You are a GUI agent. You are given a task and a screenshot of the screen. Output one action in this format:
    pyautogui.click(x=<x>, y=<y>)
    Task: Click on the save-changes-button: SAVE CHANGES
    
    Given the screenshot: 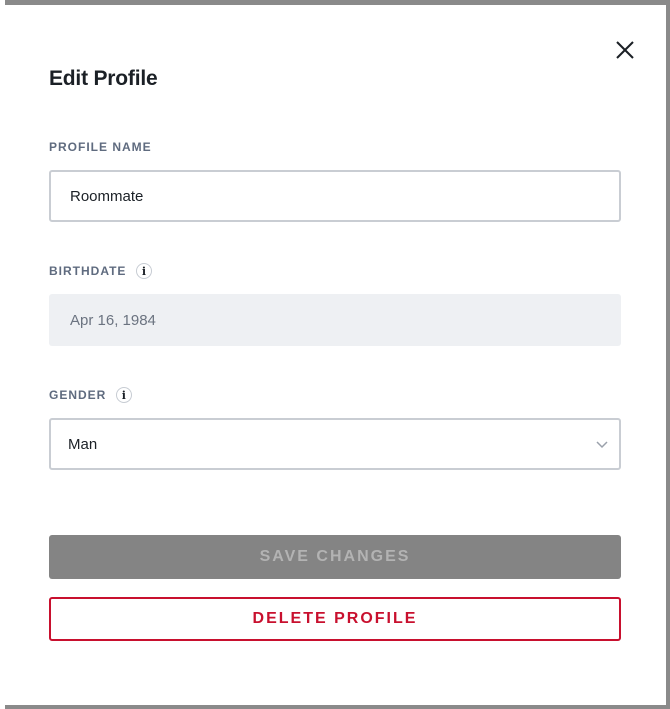 What is the action you would take?
    pyautogui.click(x=335, y=557)
    